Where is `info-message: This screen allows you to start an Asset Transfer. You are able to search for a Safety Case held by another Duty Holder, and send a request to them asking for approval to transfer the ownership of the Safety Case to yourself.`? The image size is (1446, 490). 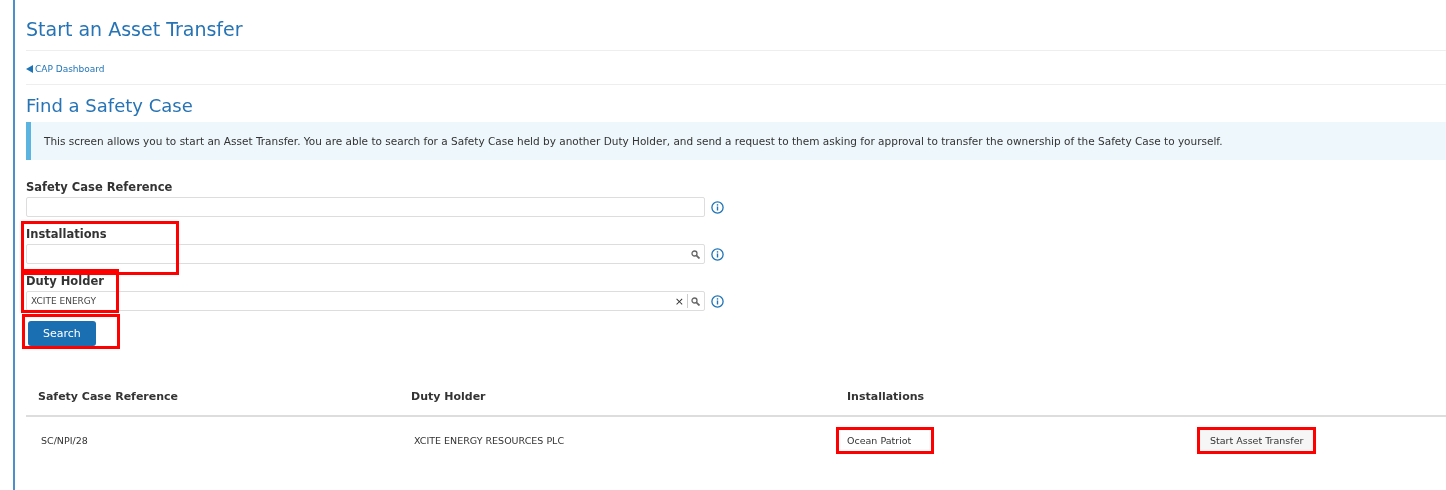 info-message: This screen allows you to start an Asset Transfer. You are able to search for a Safety Case held by another Duty Holder, and send a request to them asking for approval to transfer the ownership of the Safety Case to yourself. is located at coordinates (736, 141).